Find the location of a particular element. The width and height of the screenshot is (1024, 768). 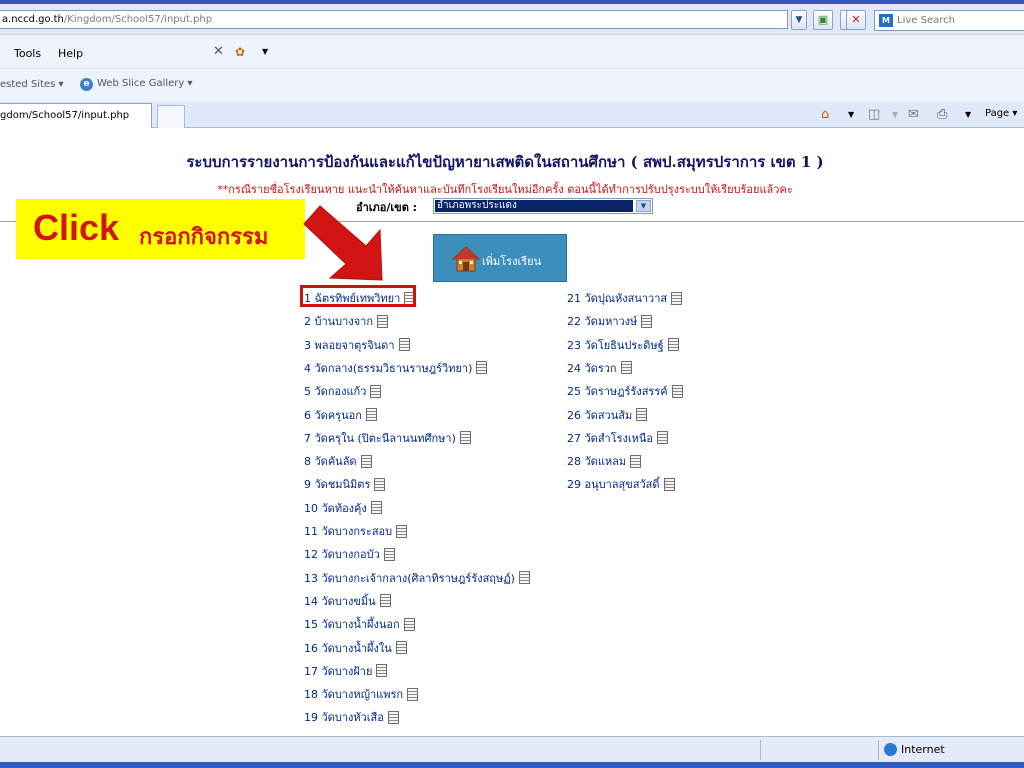

school-link-left-18: 18 วัดบางหญ้าแพรก is located at coordinates (361, 694).